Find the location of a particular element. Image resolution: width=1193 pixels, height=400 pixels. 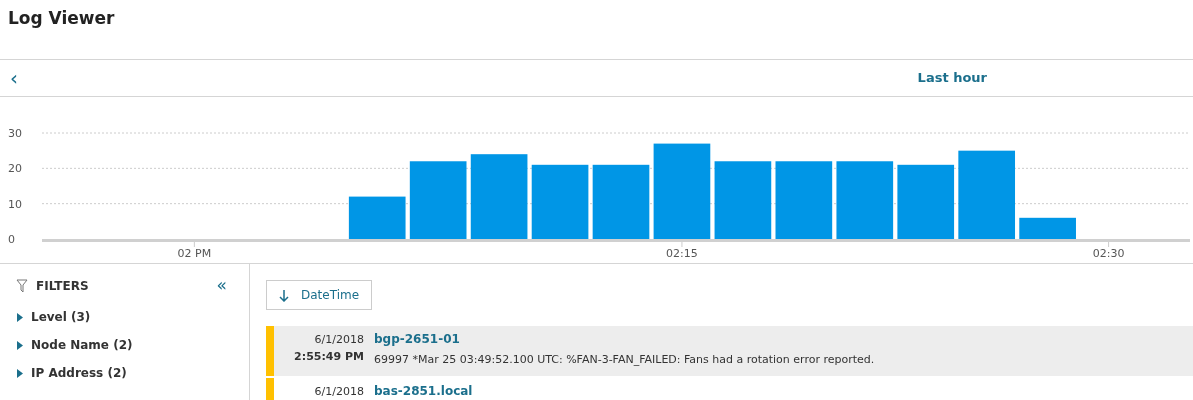

filter-item: Node Name (2) is located at coordinates (74, 345).